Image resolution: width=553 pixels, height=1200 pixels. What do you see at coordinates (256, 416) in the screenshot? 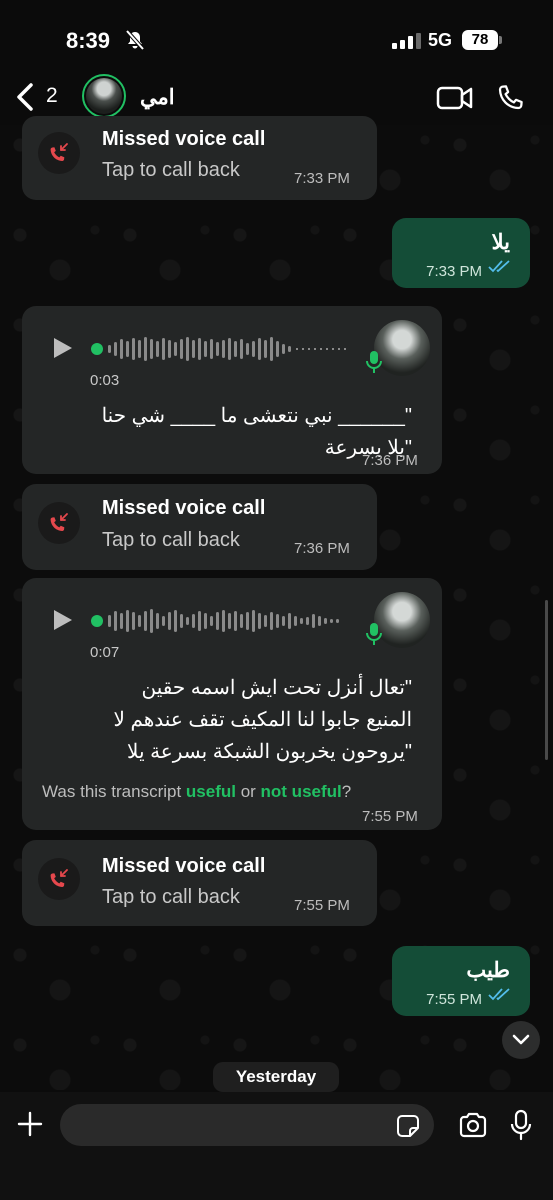
I see `transcript-line: "______ نبي نتعشى ما ____ شي حنا` at bounding box center [256, 416].